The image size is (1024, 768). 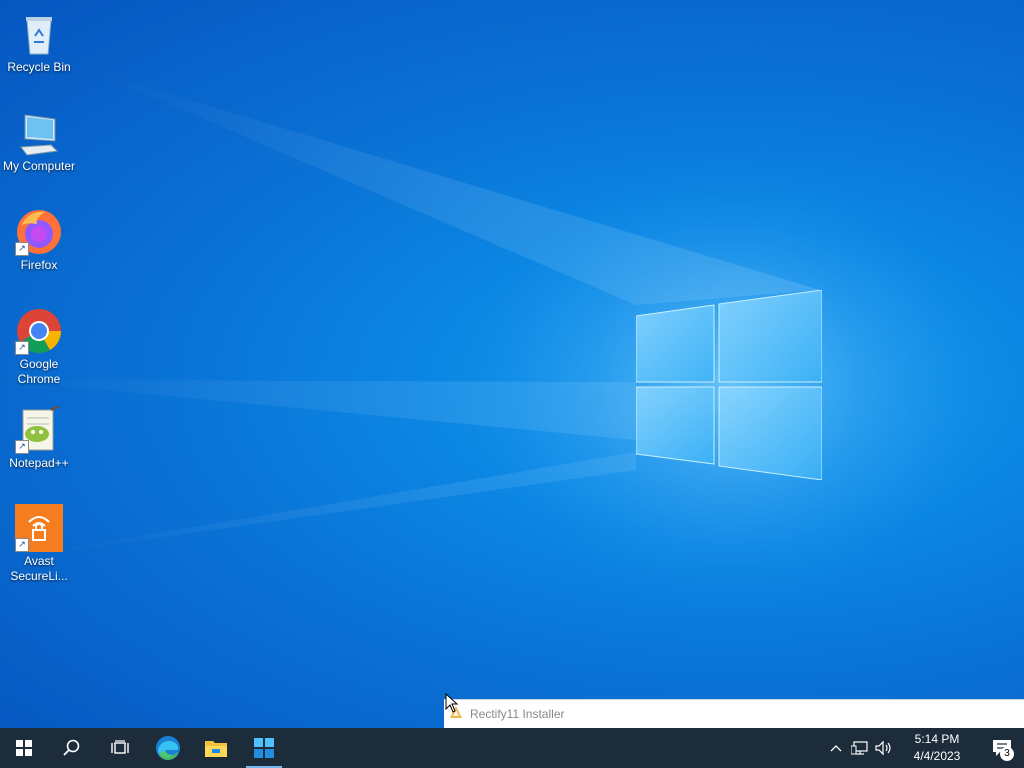 What do you see at coordinates (452, 703) in the screenshot?
I see `mouse-cursor-icon` at bounding box center [452, 703].